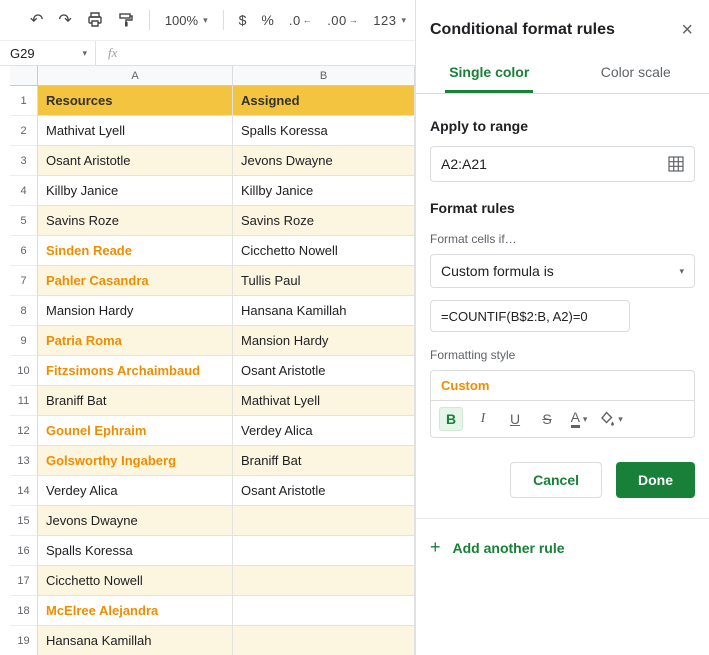  What do you see at coordinates (515, 419) in the screenshot?
I see `underline-button: U` at bounding box center [515, 419].